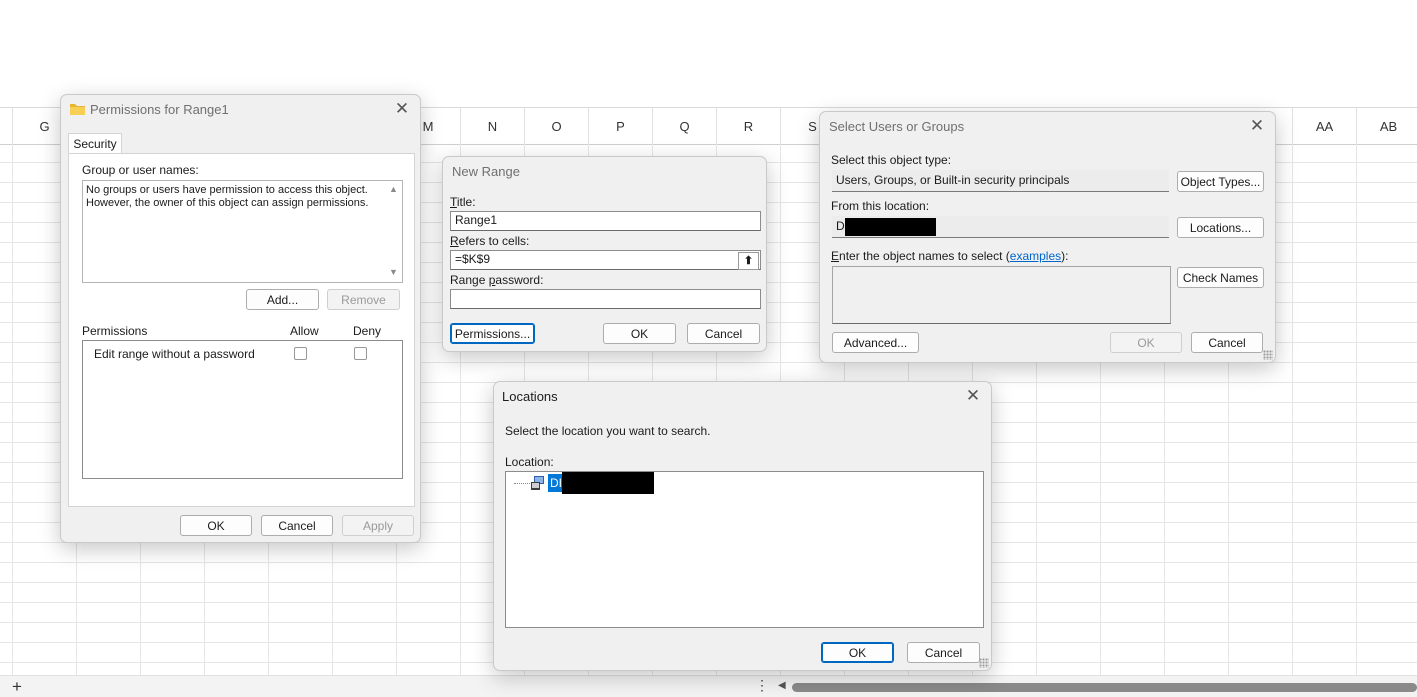 This screenshot has width=1417, height=697. Describe the element at coordinates (367, 331) in the screenshot. I see `deny-column-label: Deny` at that location.